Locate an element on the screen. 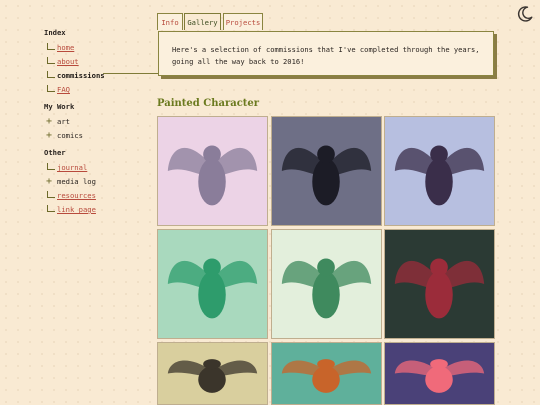 The height and width of the screenshot is (405, 540). sidebar-item: link page is located at coordinates (99, 210).